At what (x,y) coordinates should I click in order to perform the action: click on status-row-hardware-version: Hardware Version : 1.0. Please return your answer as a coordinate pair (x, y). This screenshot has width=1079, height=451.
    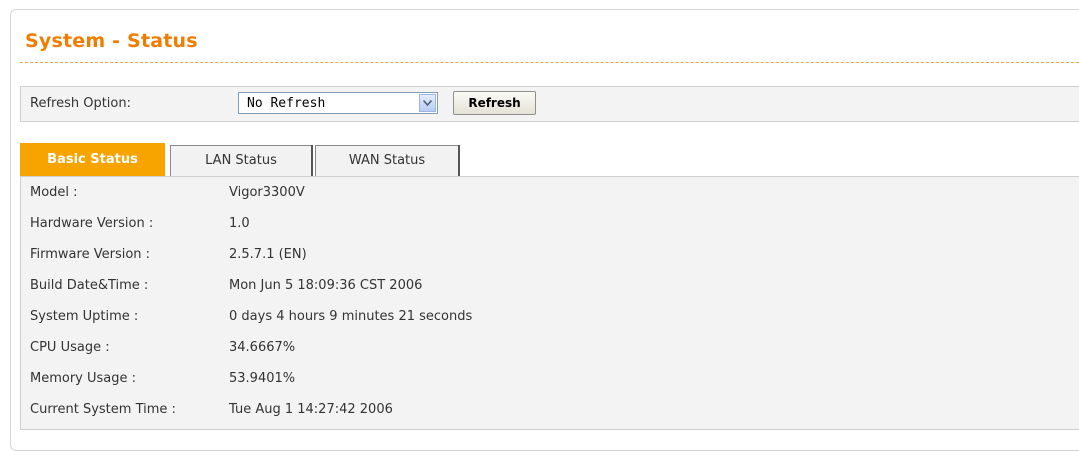
    Looking at the image, I should click on (550, 225).